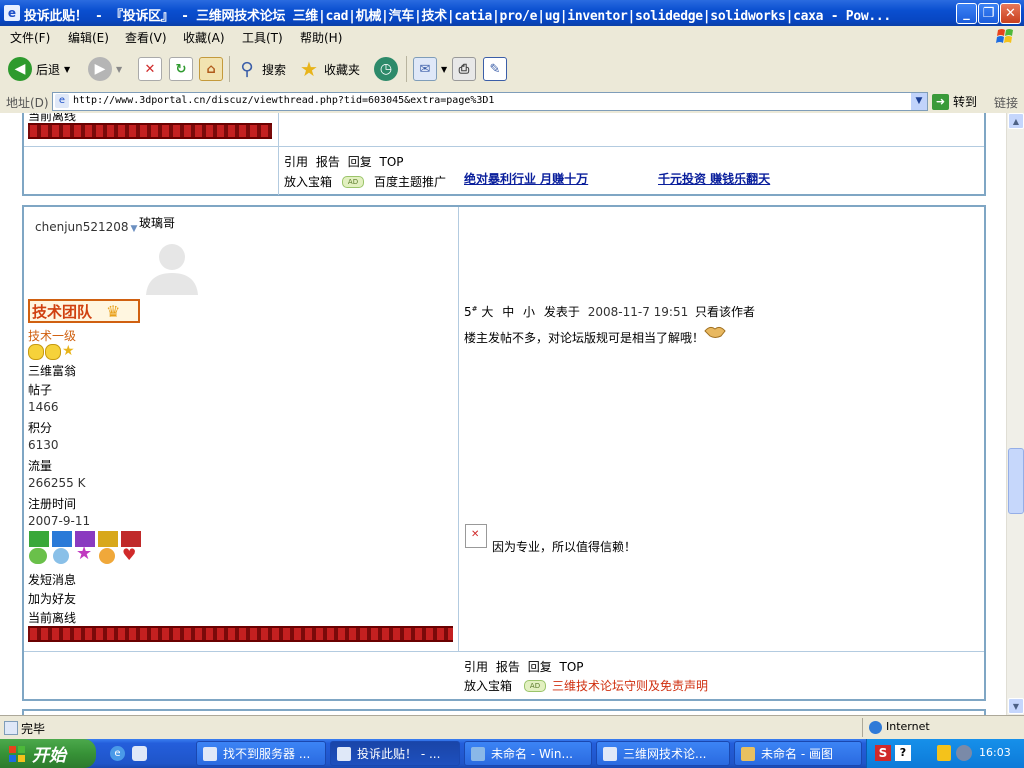 The width and height of the screenshot is (1024, 768). What do you see at coordinates (964, 753) in the screenshot?
I see `network-icon` at bounding box center [964, 753].